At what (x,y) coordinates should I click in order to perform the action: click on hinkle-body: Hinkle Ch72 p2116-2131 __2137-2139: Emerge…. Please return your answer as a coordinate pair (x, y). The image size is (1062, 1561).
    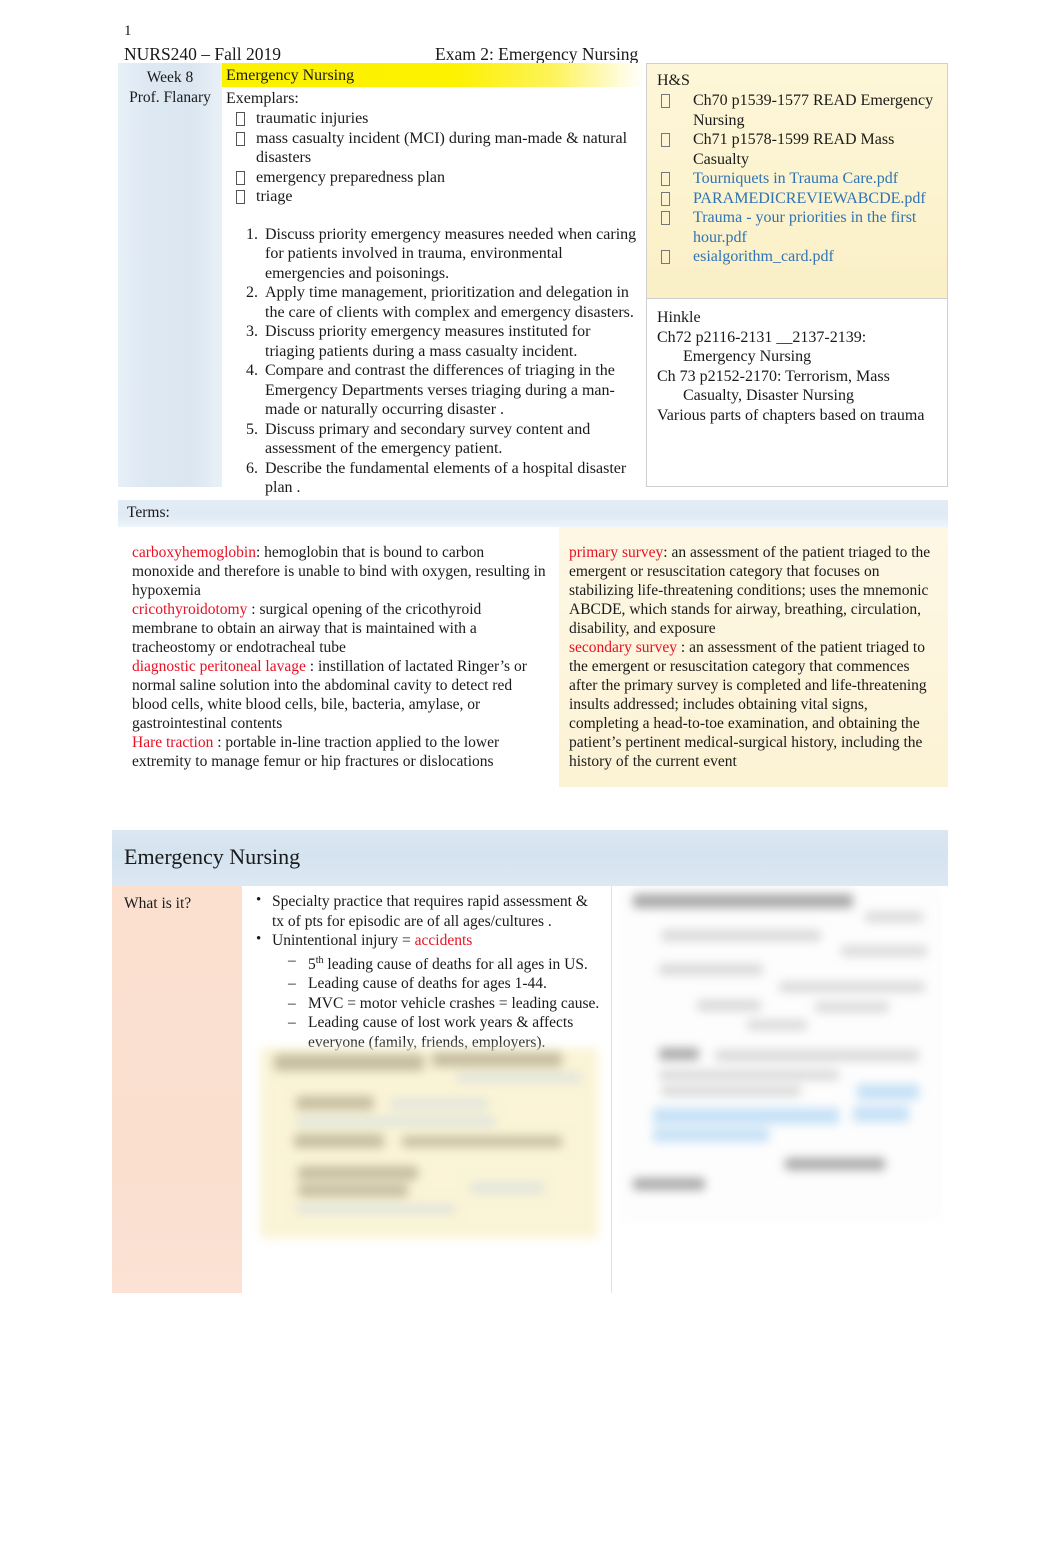
    Looking at the image, I should click on (797, 362).